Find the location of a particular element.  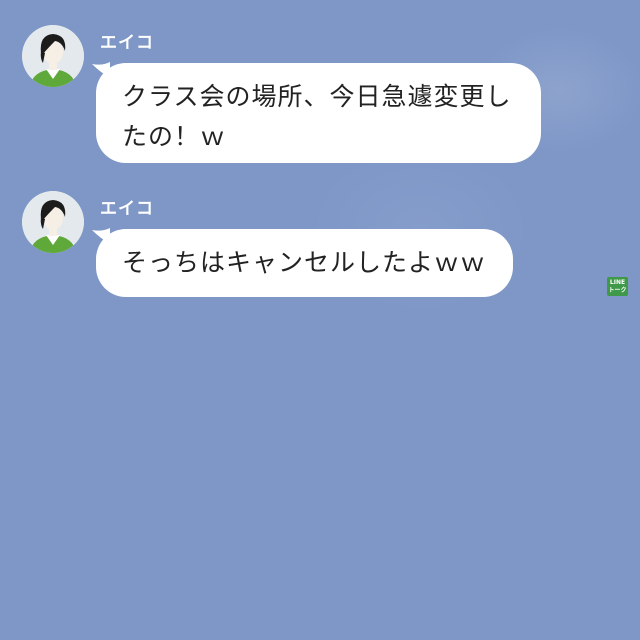

line-logo-badge: LINE トーク is located at coordinates (617, 286).